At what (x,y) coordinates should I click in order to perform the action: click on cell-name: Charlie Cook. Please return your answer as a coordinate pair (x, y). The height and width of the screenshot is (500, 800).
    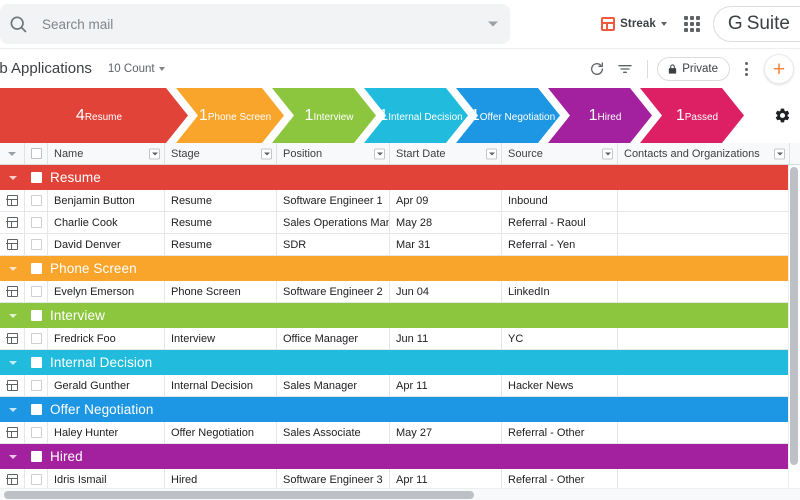
    Looking at the image, I should click on (106, 222).